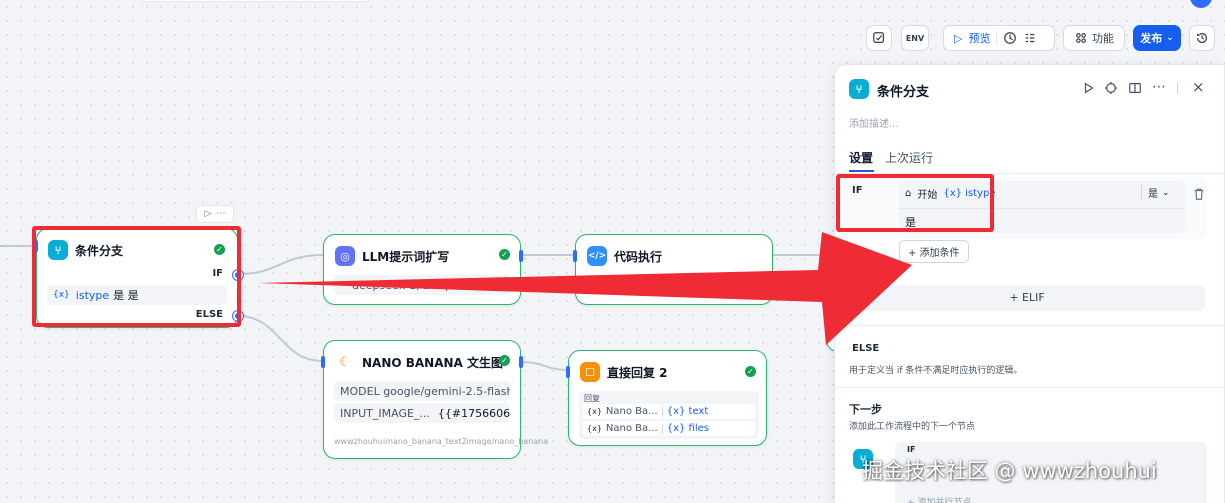 The height and width of the screenshot is (503, 1225). I want to click on features-label: 功能, so click(1103, 38).